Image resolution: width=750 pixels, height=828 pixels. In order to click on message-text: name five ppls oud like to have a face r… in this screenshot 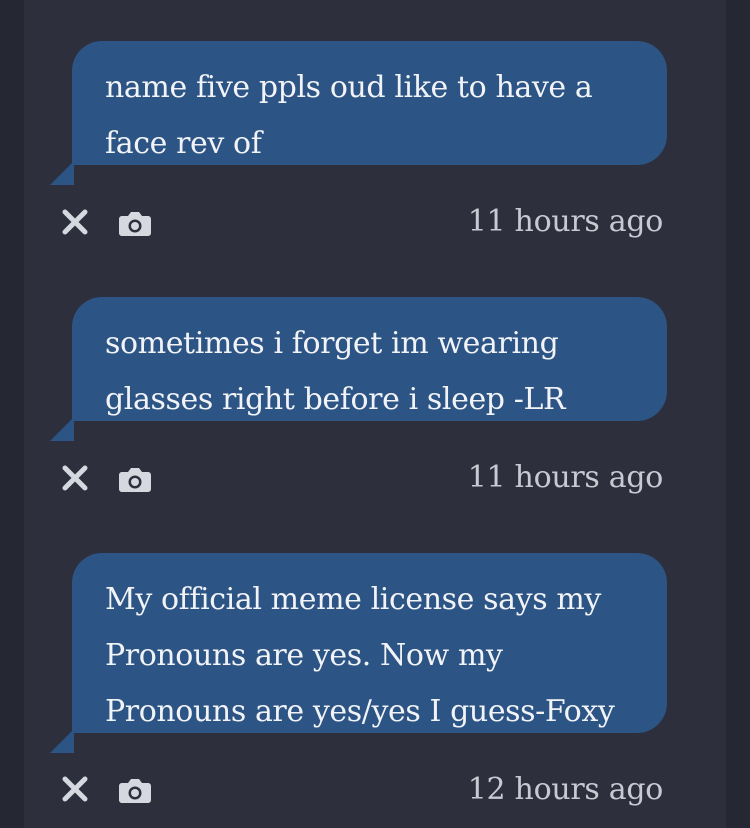, I will do `click(349, 115)`.